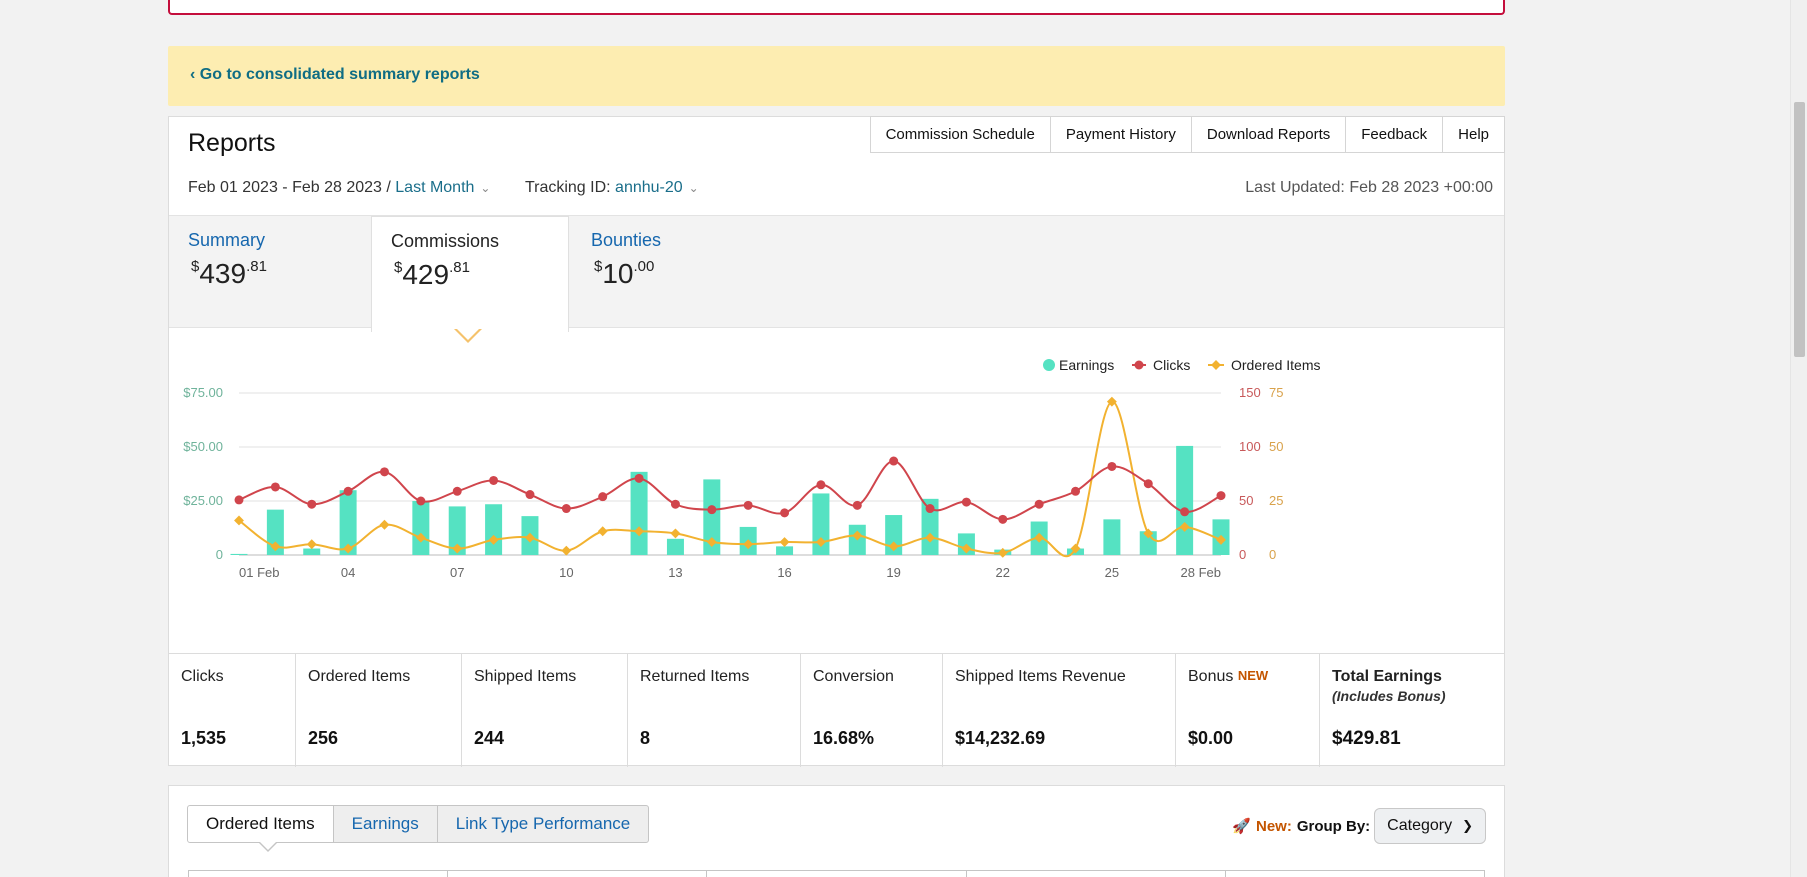 The width and height of the screenshot is (1807, 877). What do you see at coordinates (268, 847) in the screenshot?
I see `active-tab-caret` at bounding box center [268, 847].